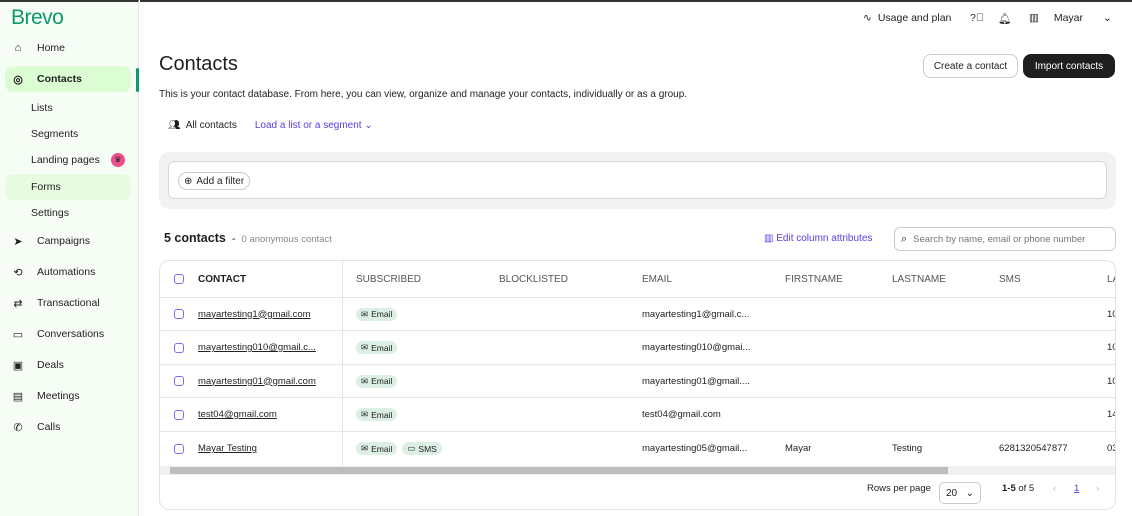 The height and width of the screenshot is (516, 1132). What do you see at coordinates (18, 241) in the screenshot?
I see `send-icon: ➤` at bounding box center [18, 241].